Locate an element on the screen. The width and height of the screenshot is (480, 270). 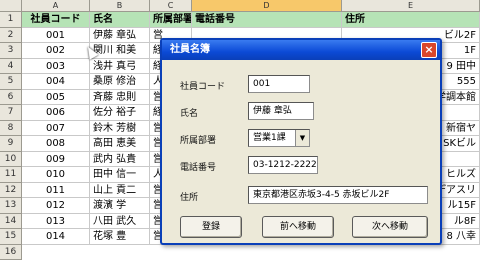
row-header: 11 is located at coordinates (11, 175).